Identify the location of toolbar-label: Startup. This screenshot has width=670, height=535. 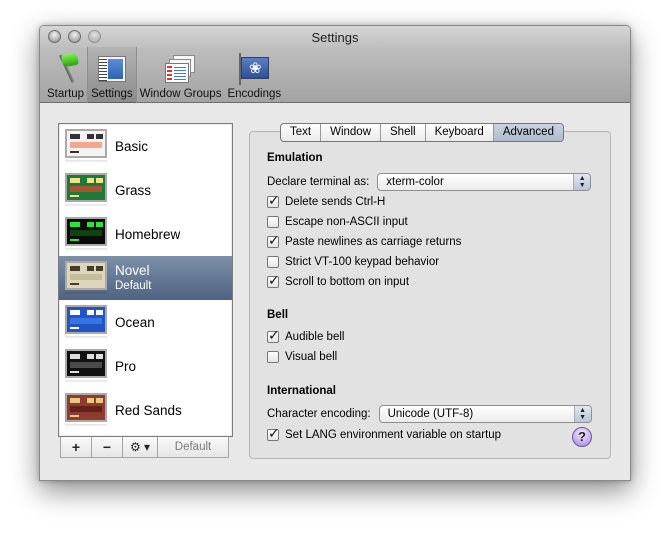
(66, 94).